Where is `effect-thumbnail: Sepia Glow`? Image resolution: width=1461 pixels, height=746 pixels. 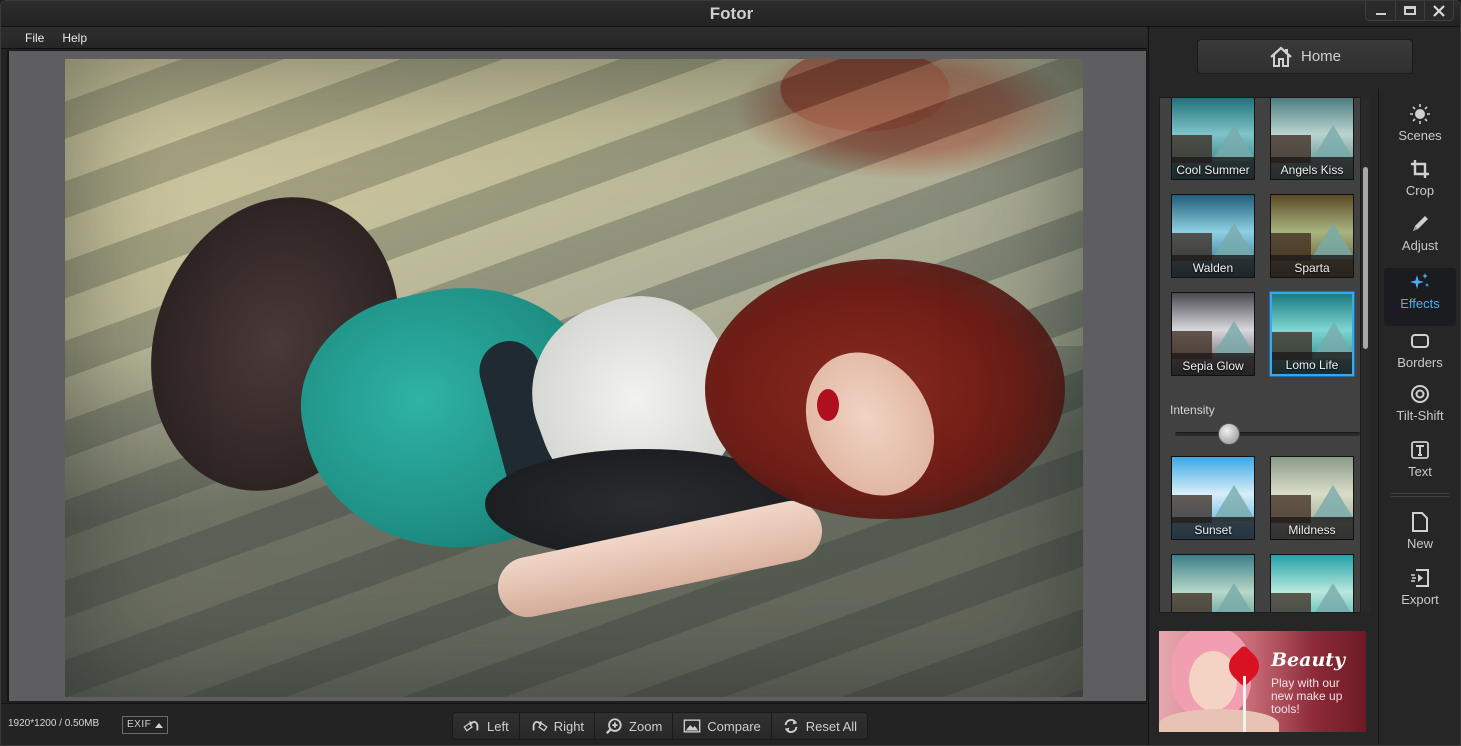 effect-thumbnail: Sepia Glow is located at coordinates (1213, 334).